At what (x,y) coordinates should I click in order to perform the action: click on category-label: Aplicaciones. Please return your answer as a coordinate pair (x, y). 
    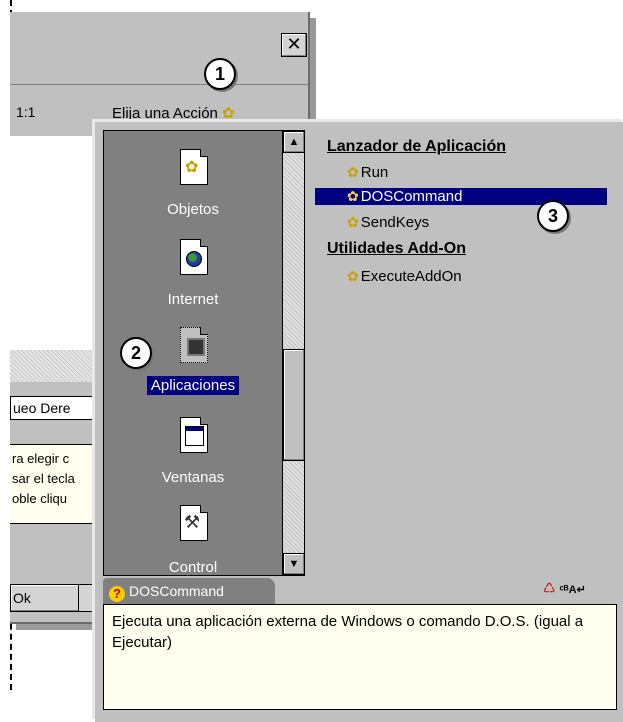
    Looking at the image, I should click on (193, 385).